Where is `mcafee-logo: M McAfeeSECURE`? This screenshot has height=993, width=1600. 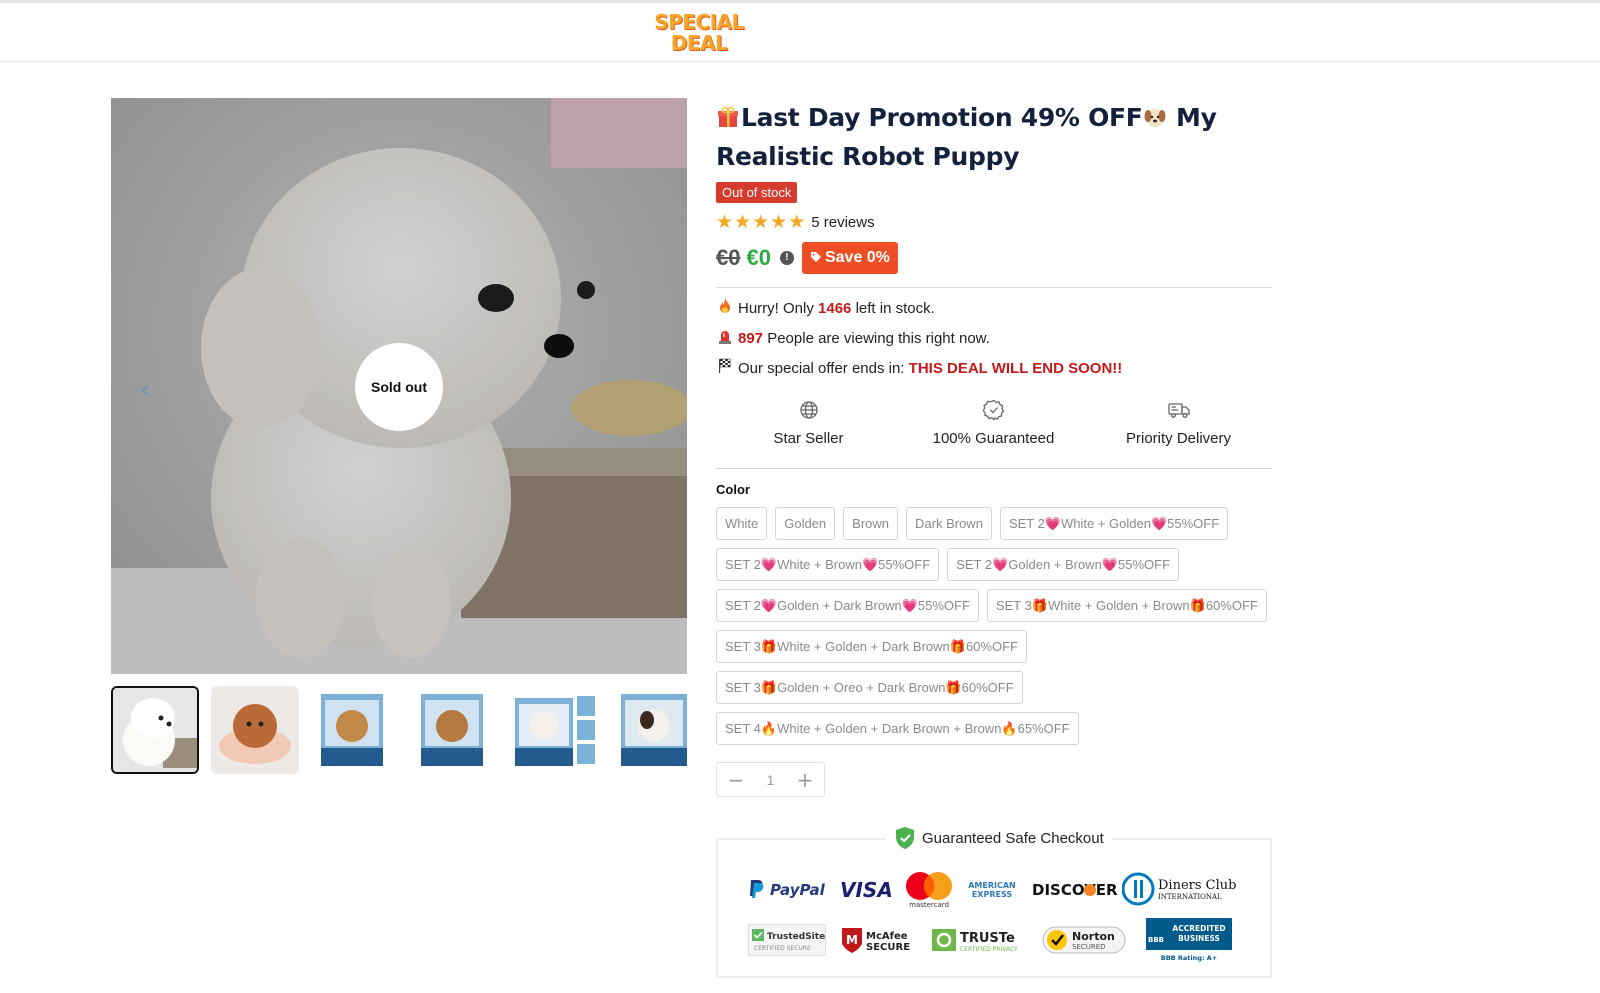 mcafee-logo: M McAfeeSECURE is located at coordinates (876, 940).